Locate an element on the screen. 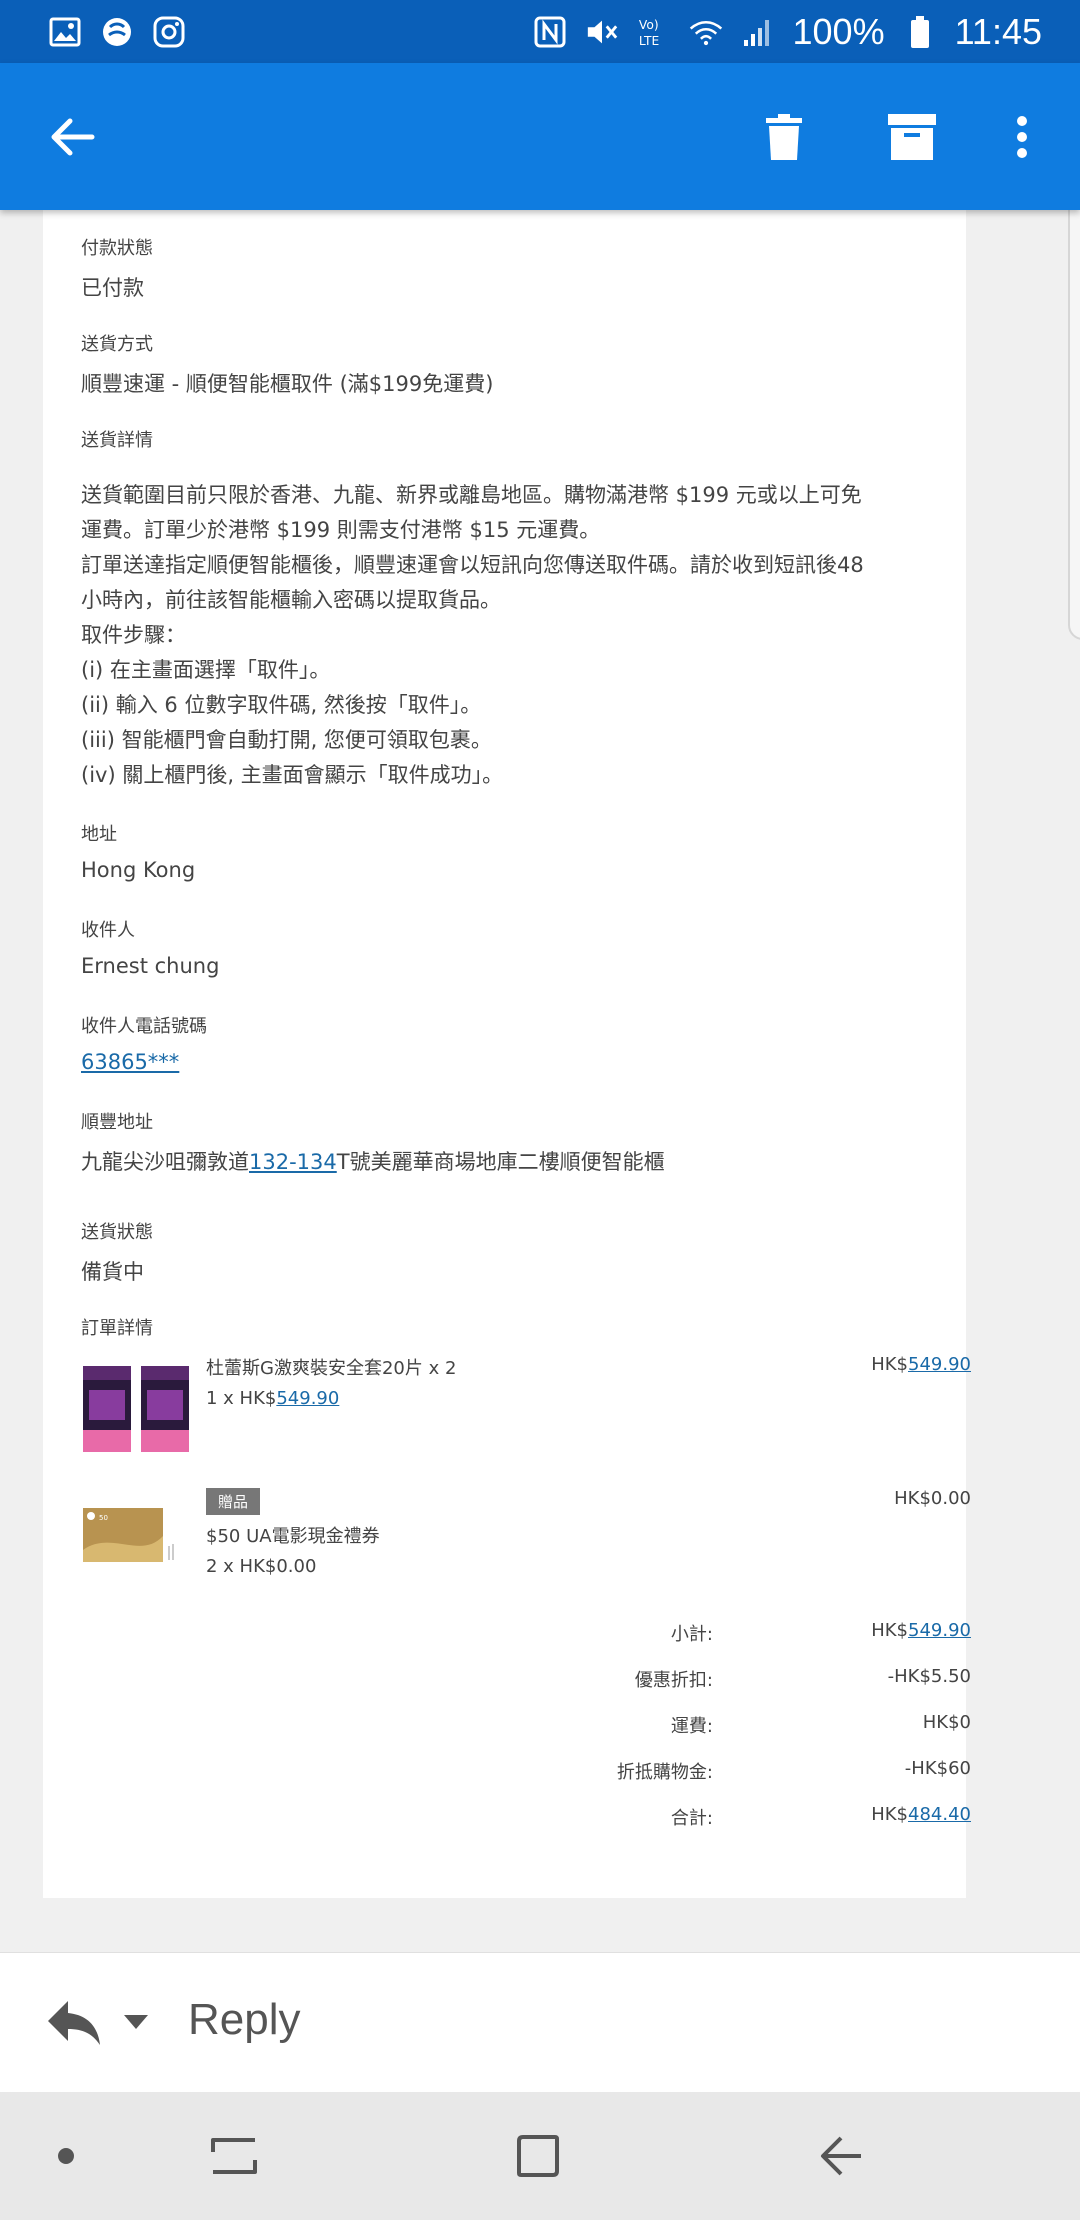  svg-text: LTE is located at coordinates (648, 41).